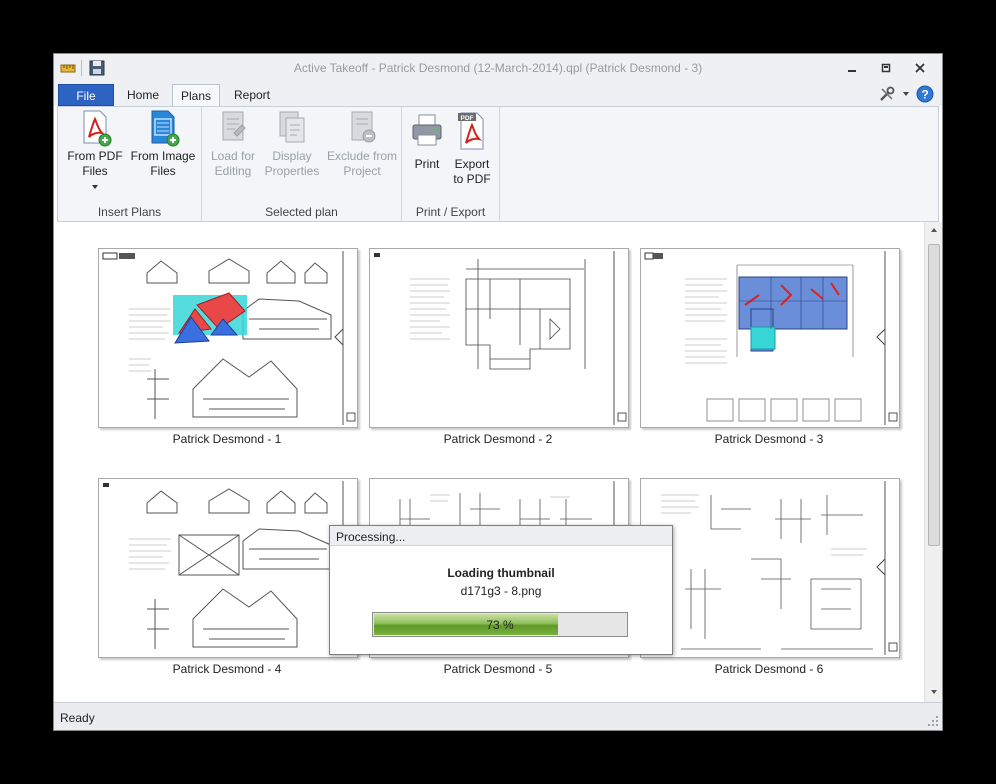  I want to click on print-line1: Print, so click(427, 164).